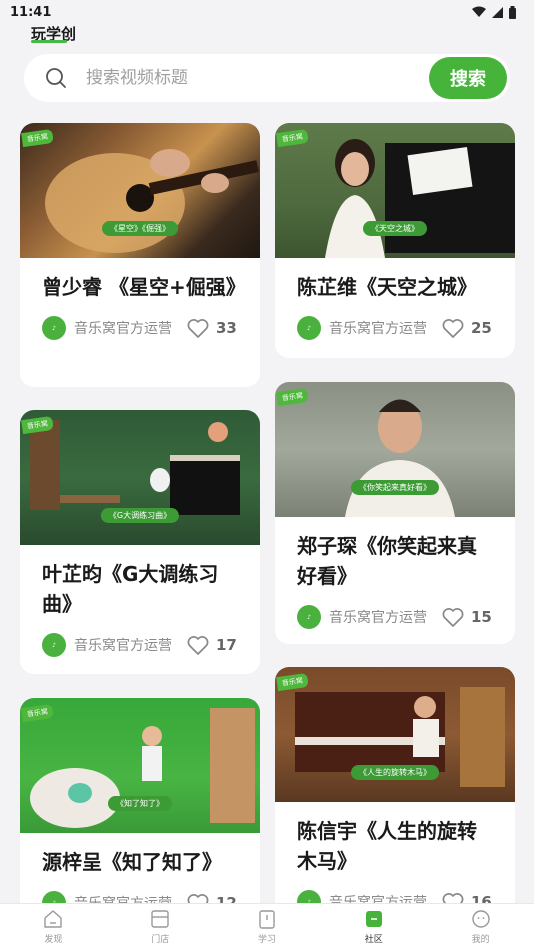 The height and width of the screenshot is (949, 534). I want to click on like-count: 33, so click(226, 328).